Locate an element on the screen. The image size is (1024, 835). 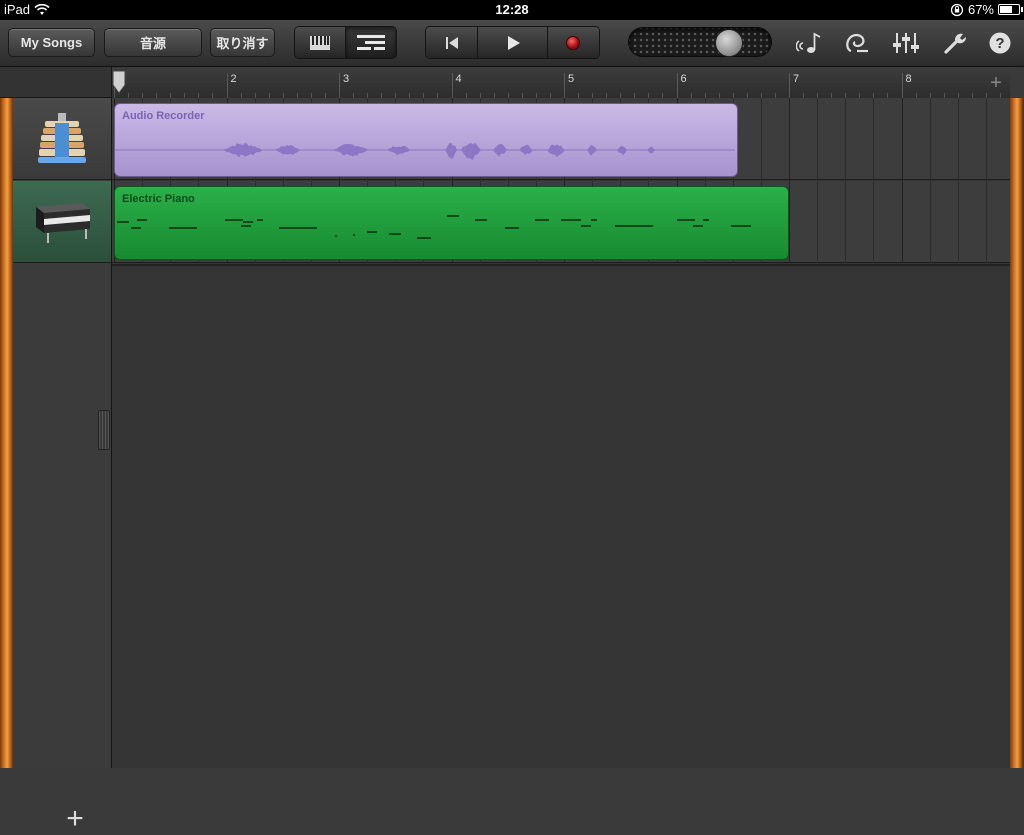
my-songs-button: My Songs is located at coordinates (51, 42).